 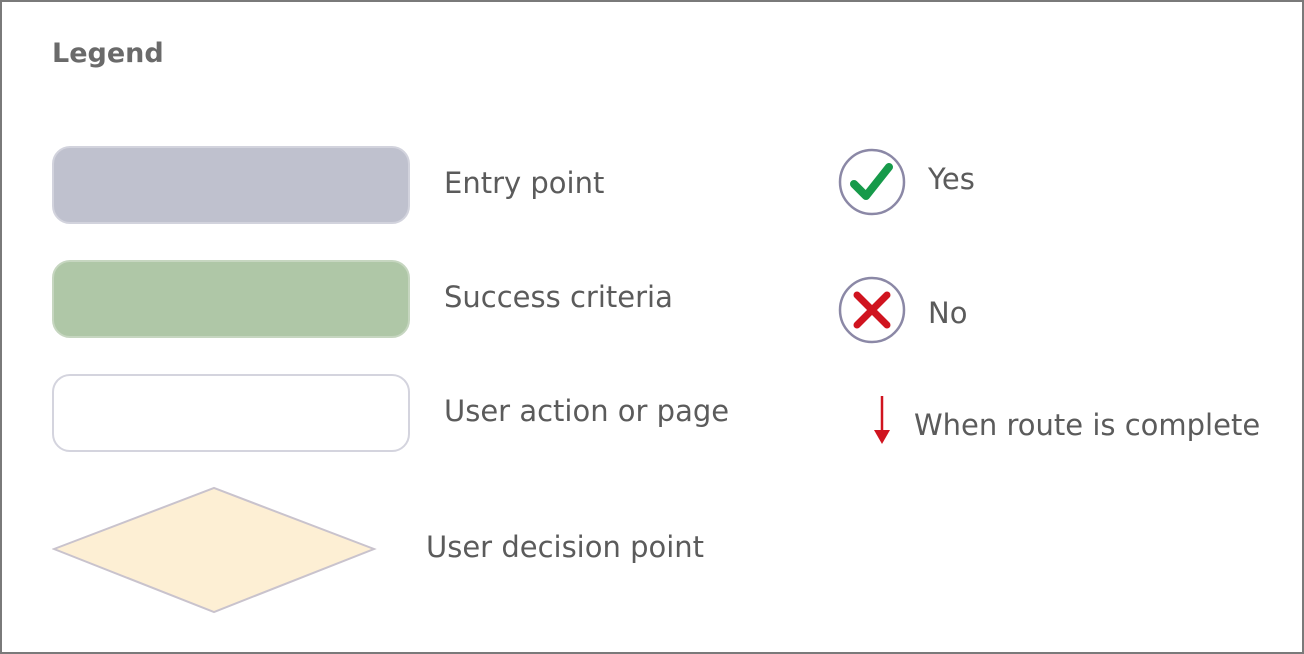 What do you see at coordinates (524, 183) in the screenshot?
I see `entry-point-label: Entry point` at bounding box center [524, 183].